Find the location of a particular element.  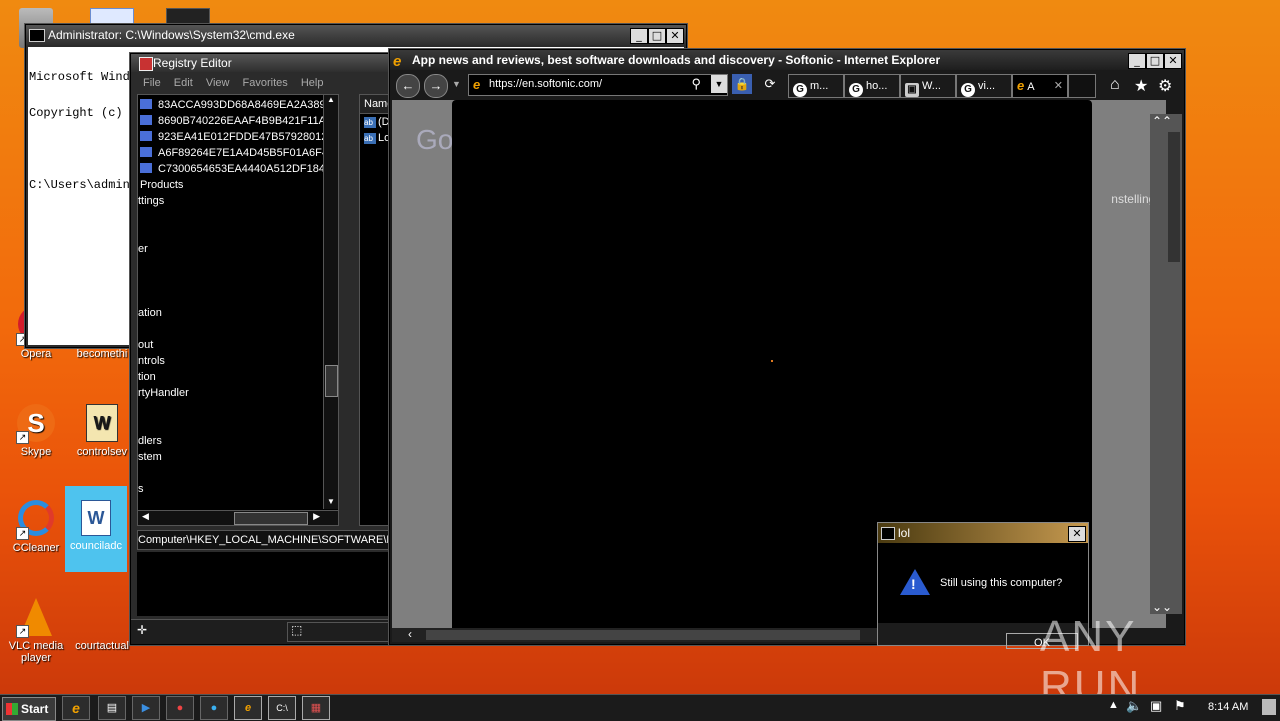

value-row: ab Lo is located at coordinates (376, 138).